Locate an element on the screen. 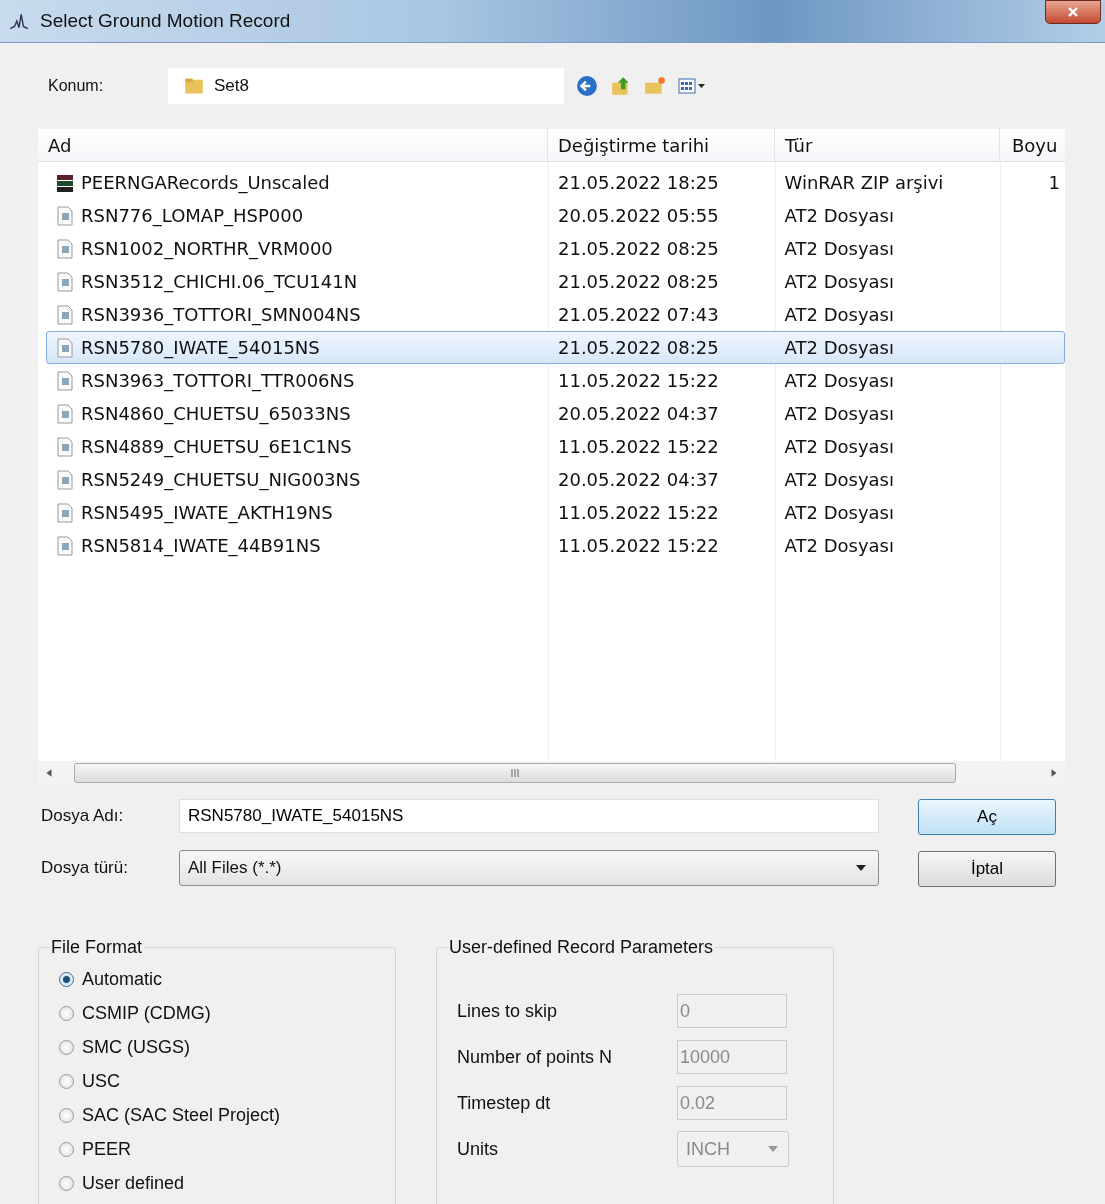  radio-label: SMC (USGS) is located at coordinates (136, 1047).